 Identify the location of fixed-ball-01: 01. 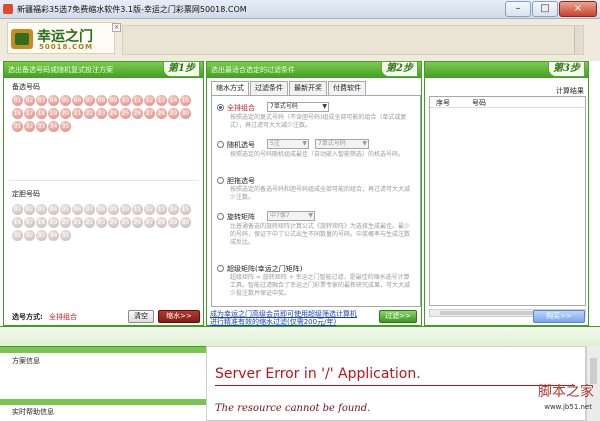
(17, 209).